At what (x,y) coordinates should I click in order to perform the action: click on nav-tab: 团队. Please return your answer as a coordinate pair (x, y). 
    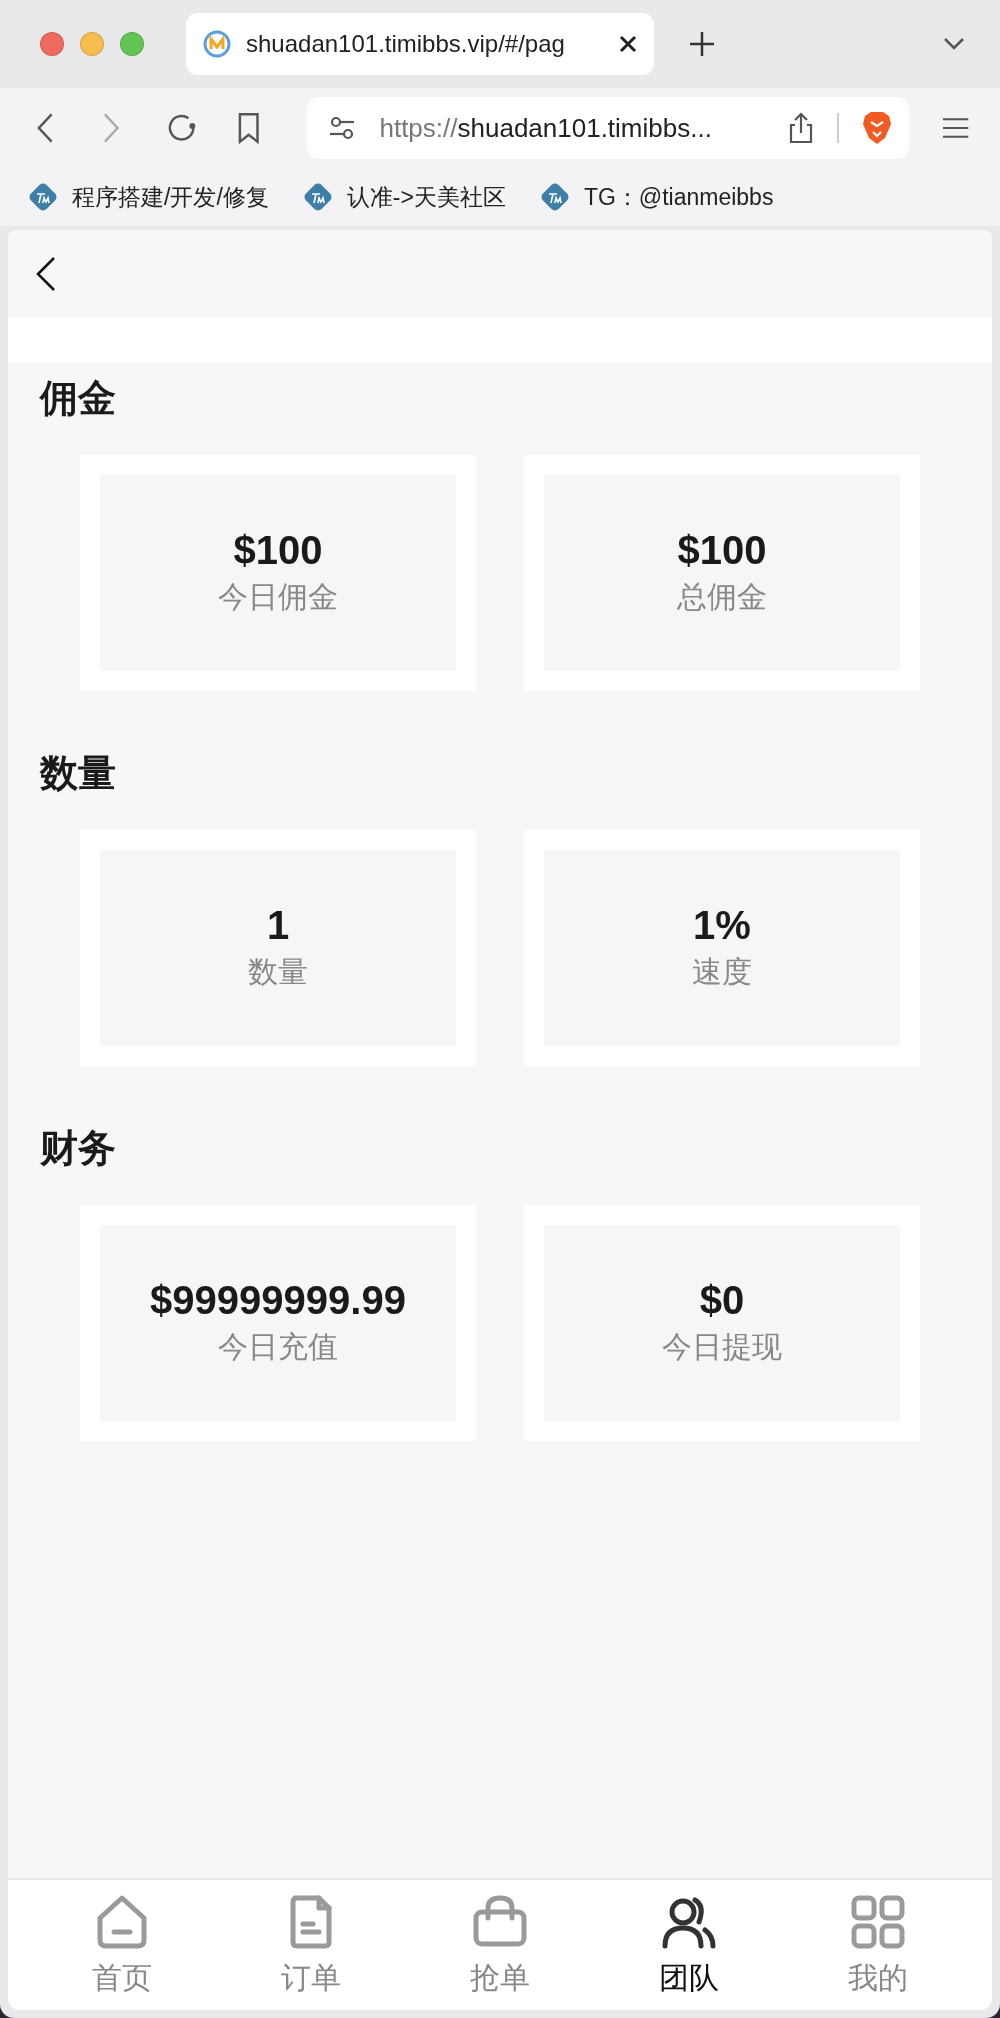
    Looking at the image, I should click on (688, 1945).